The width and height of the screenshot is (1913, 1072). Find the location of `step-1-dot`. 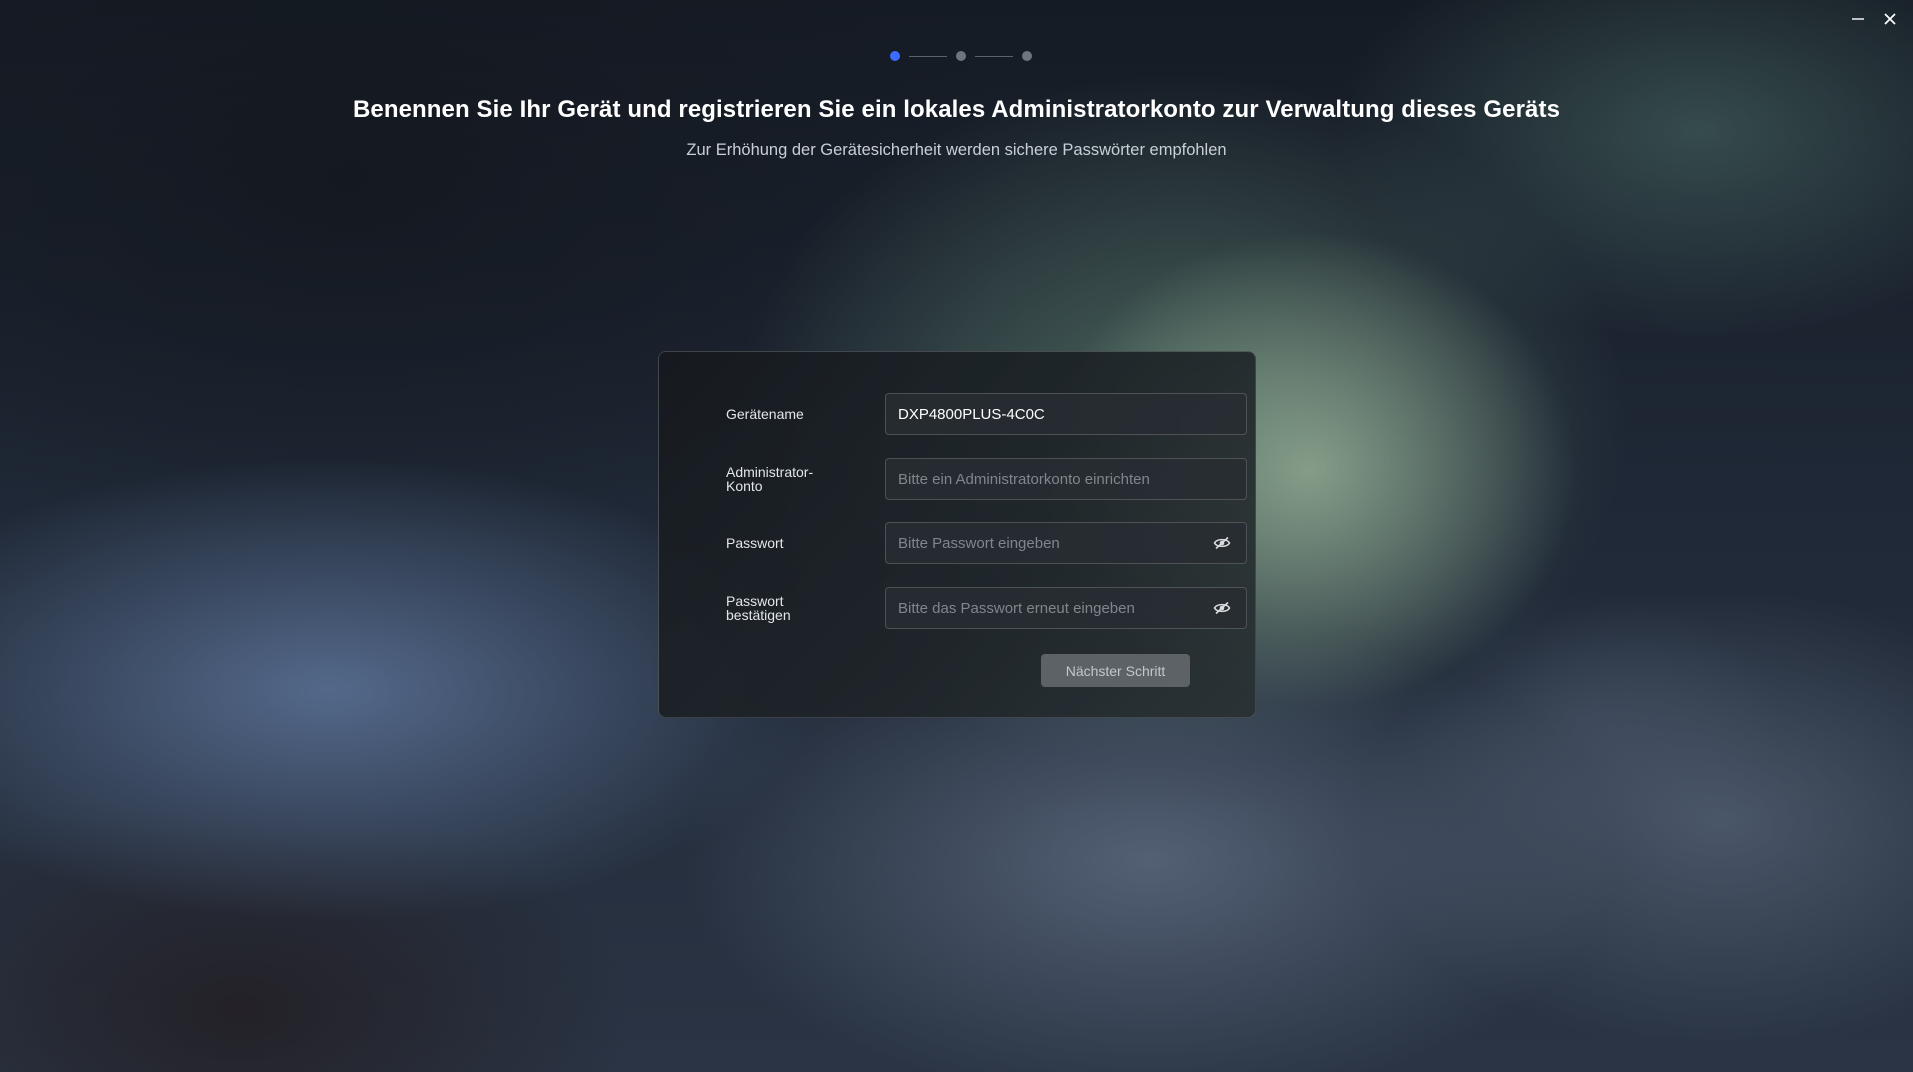

step-1-dot is located at coordinates (895, 56).